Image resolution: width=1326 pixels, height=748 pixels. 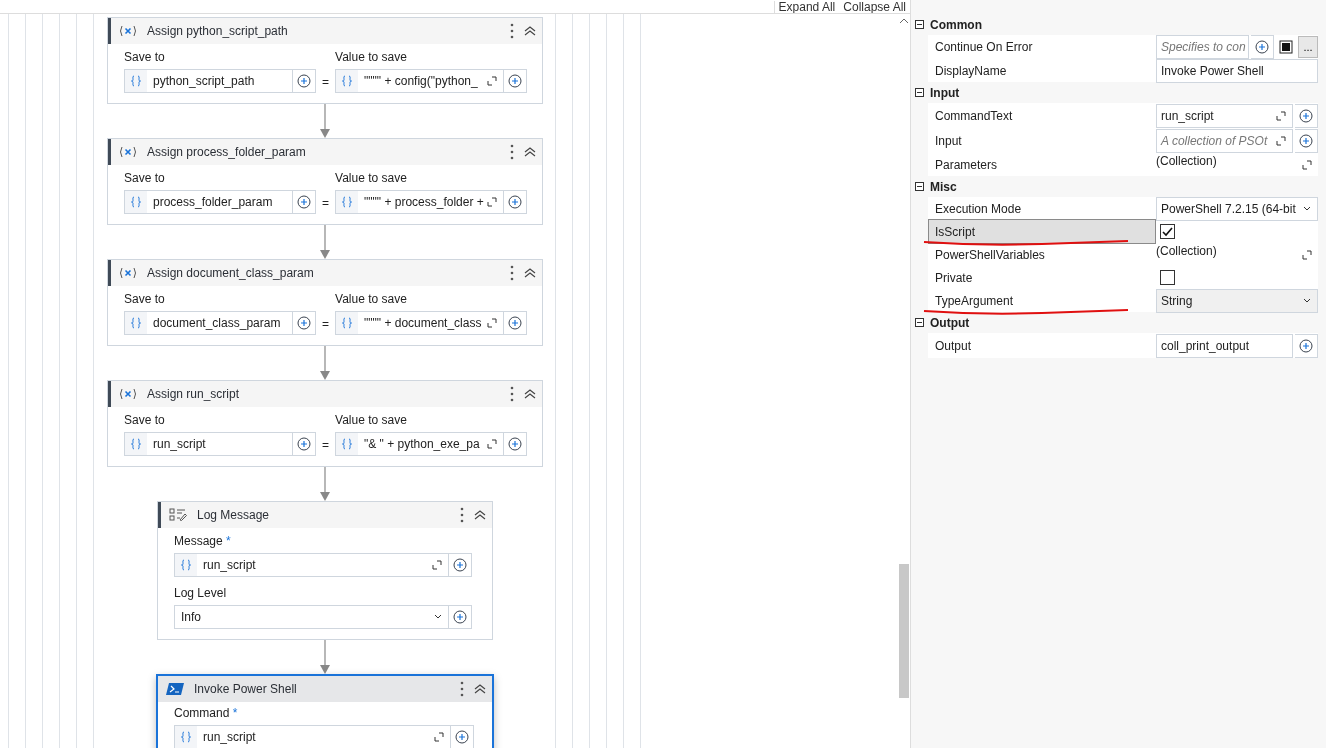 What do you see at coordinates (1237, 70) in the screenshot?
I see `text-field: Invoke Power Shell` at bounding box center [1237, 70].